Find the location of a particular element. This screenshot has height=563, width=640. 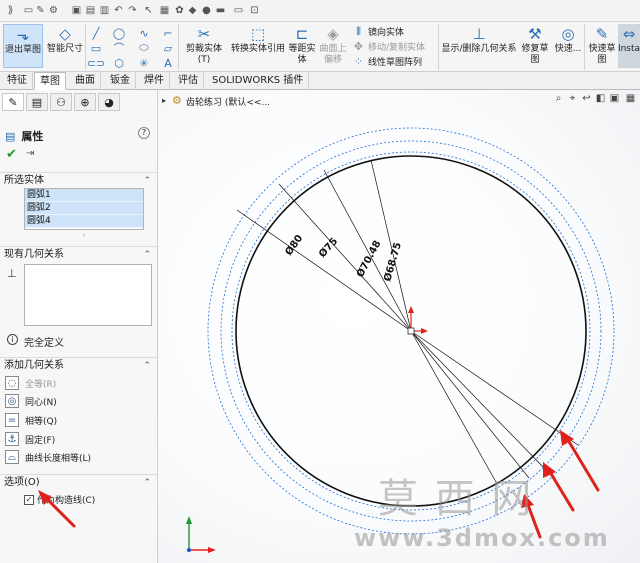

ellipse-icon: ⬭ is located at coordinates (144, 48).